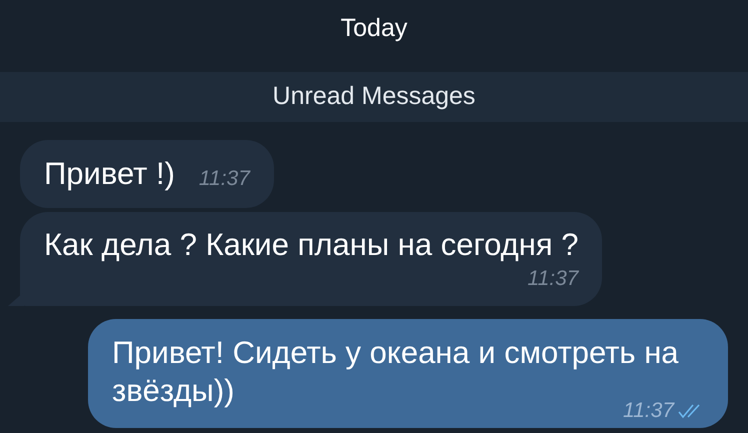 The height and width of the screenshot is (433, 748). Describe the element at coordinates (109, 174) in the screenshot. I see `message-text: Привет !)` at that location.